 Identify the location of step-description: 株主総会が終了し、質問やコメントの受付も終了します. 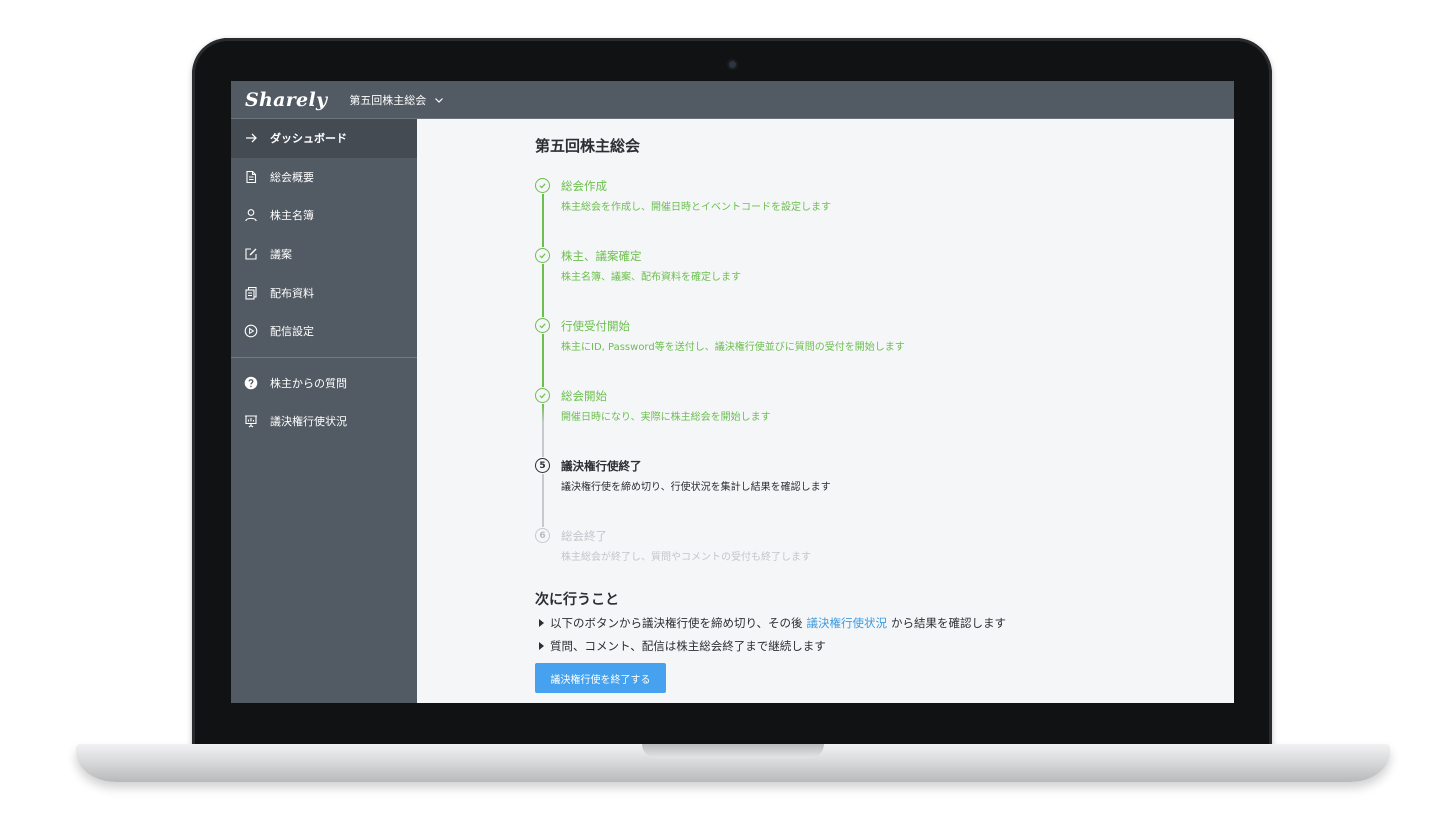
(686, 557).